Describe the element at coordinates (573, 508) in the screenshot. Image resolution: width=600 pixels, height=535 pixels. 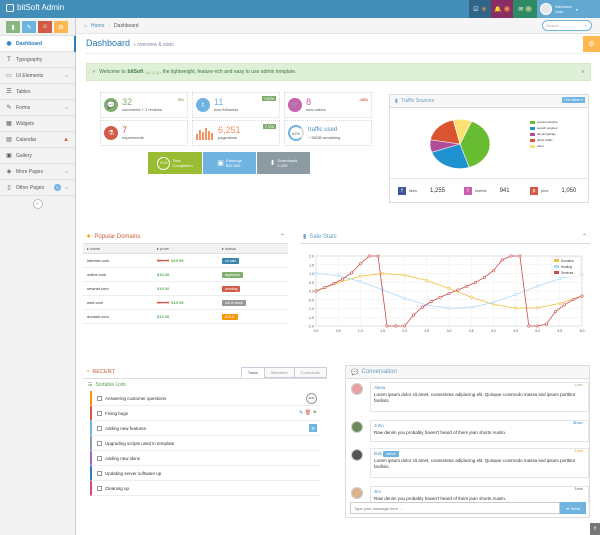
I see `send-button: ➦ Send` at that location.